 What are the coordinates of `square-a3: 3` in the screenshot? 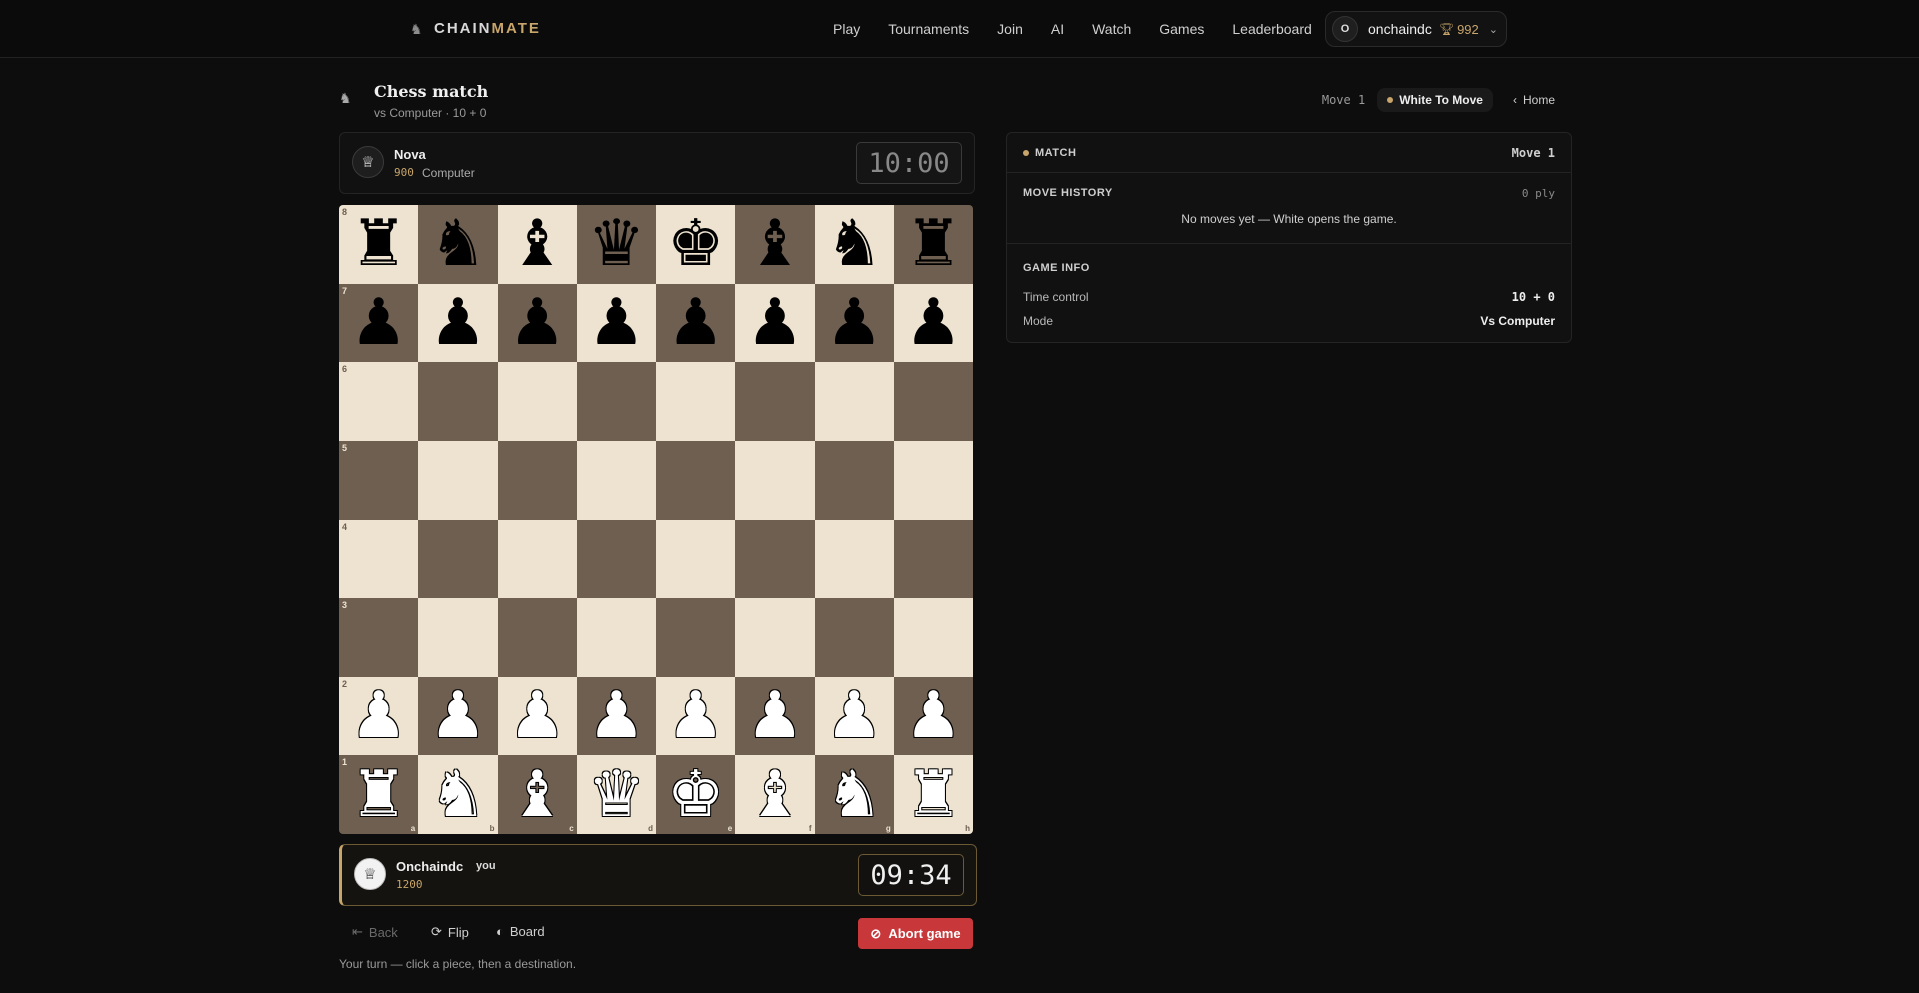 It's located at (379, 637).